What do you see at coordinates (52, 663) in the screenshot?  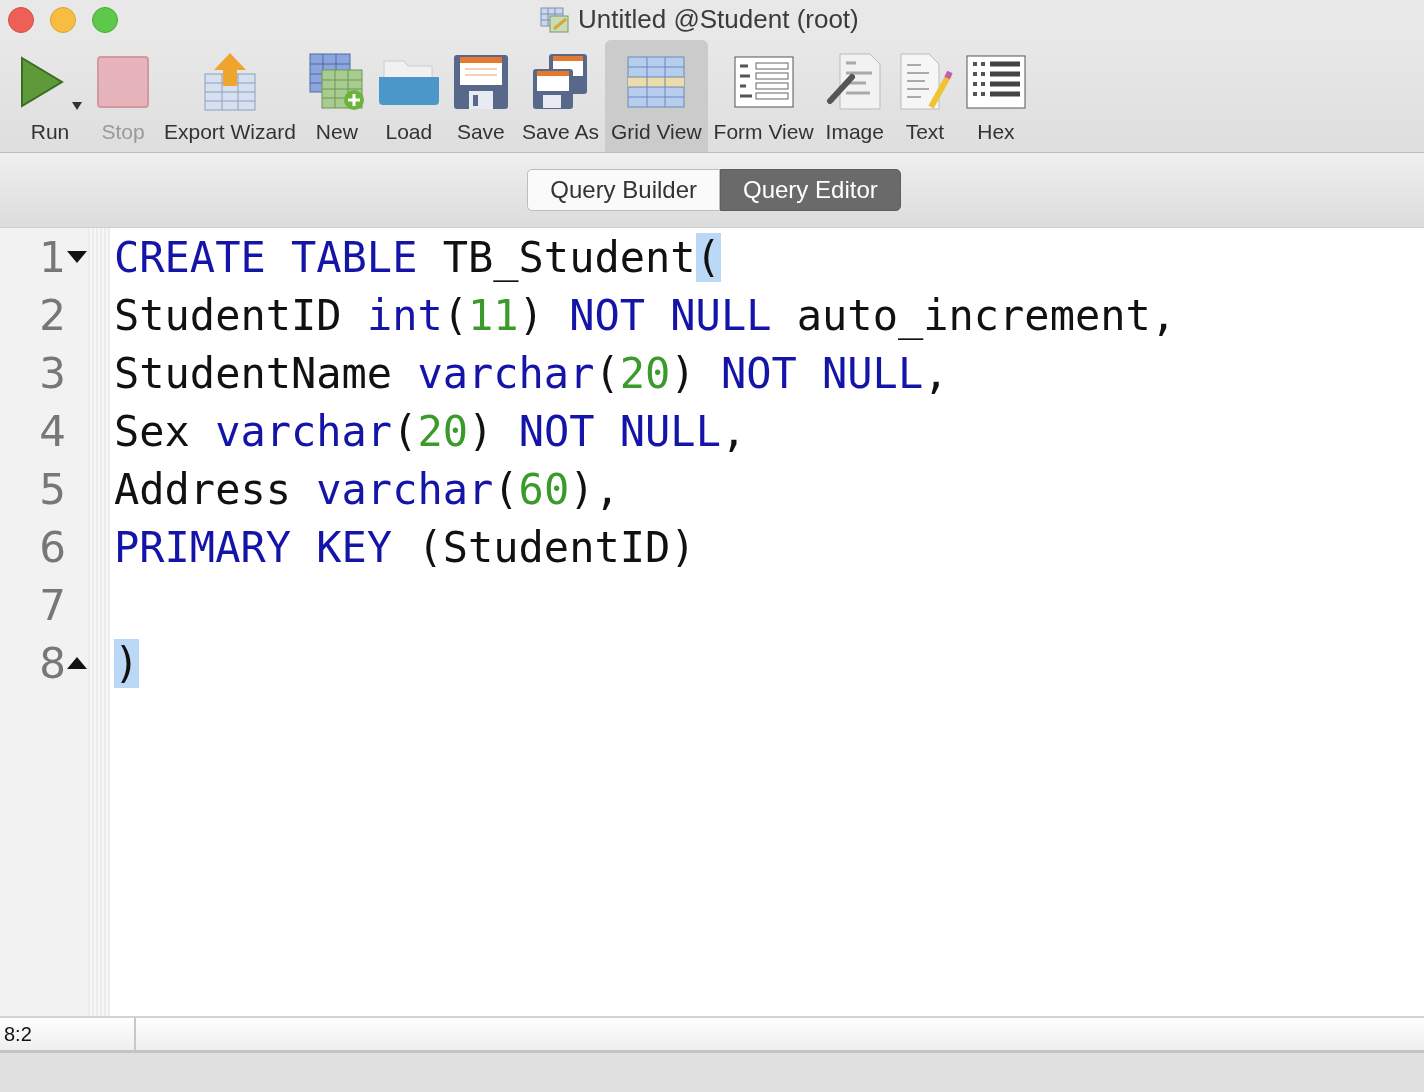 I see `line-number: 8` at bounding box center [52, 663].